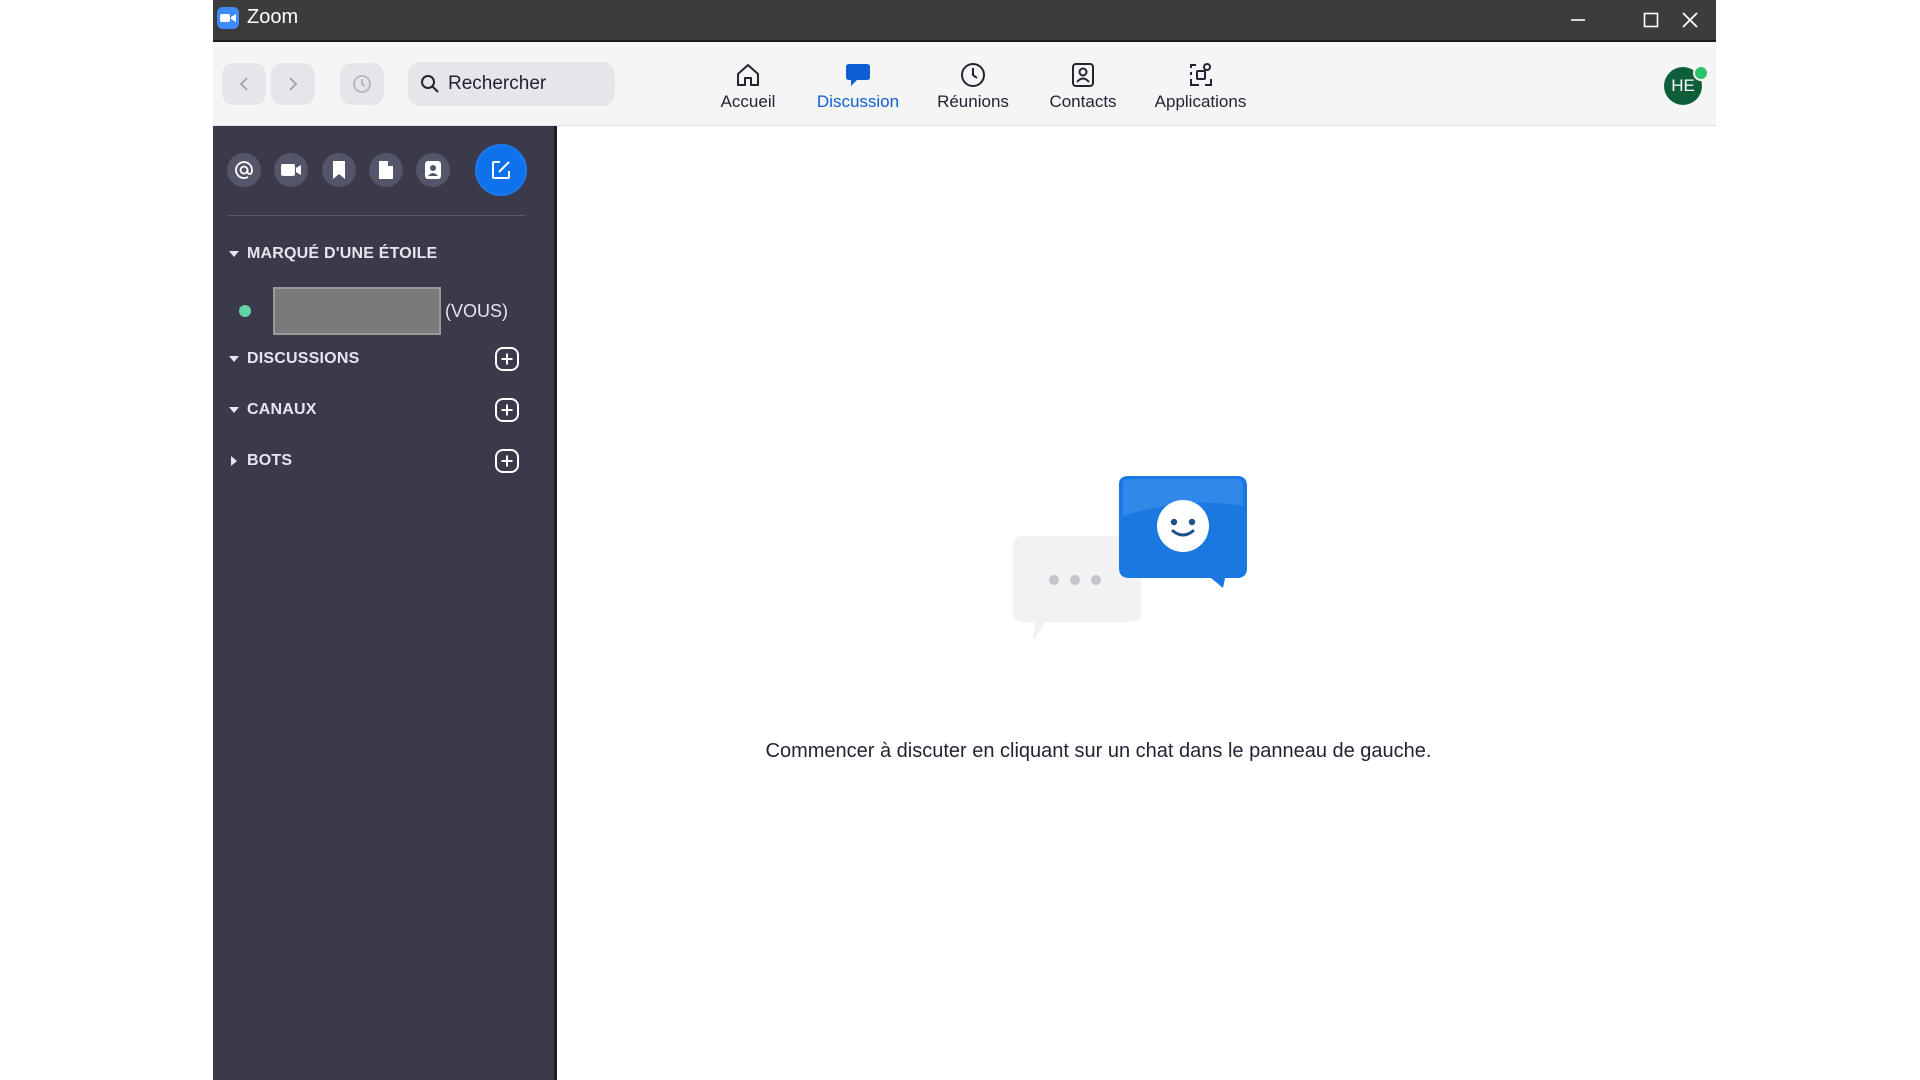 This screenshot has height=1080, width=1920. Describe the element at coordinates (973, 75) in the screenshot. I see `clock-icon` at that location.